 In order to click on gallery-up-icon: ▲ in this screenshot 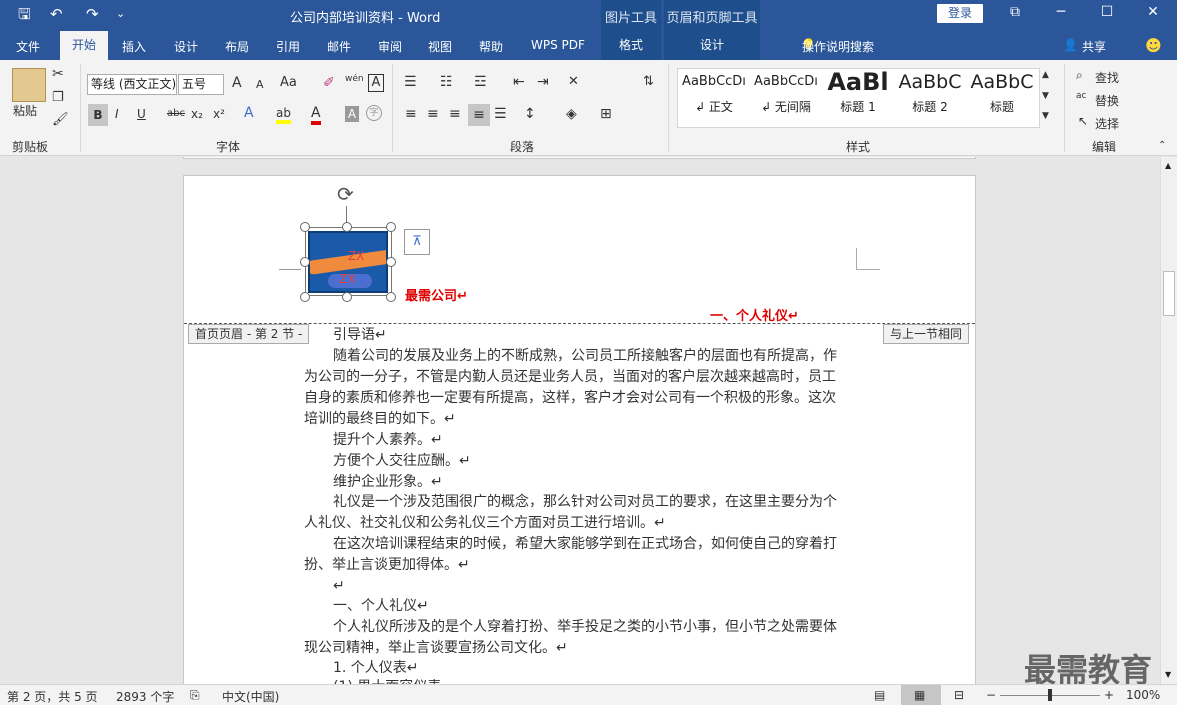, I will do `click(1045, 75)`.